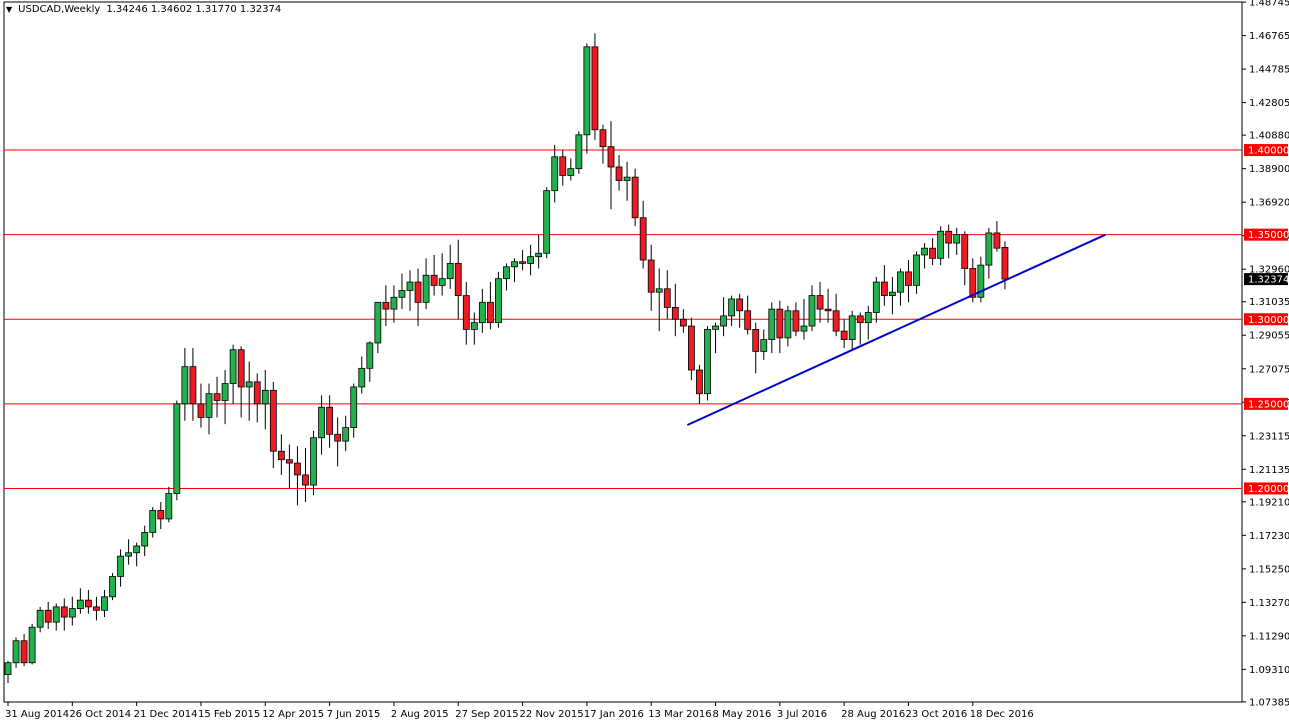 The image size is (1289, 726). Describe the element at coordinates (1269, 4) in the screenshot. I see `y-tick-label: 1.48745` at that location.